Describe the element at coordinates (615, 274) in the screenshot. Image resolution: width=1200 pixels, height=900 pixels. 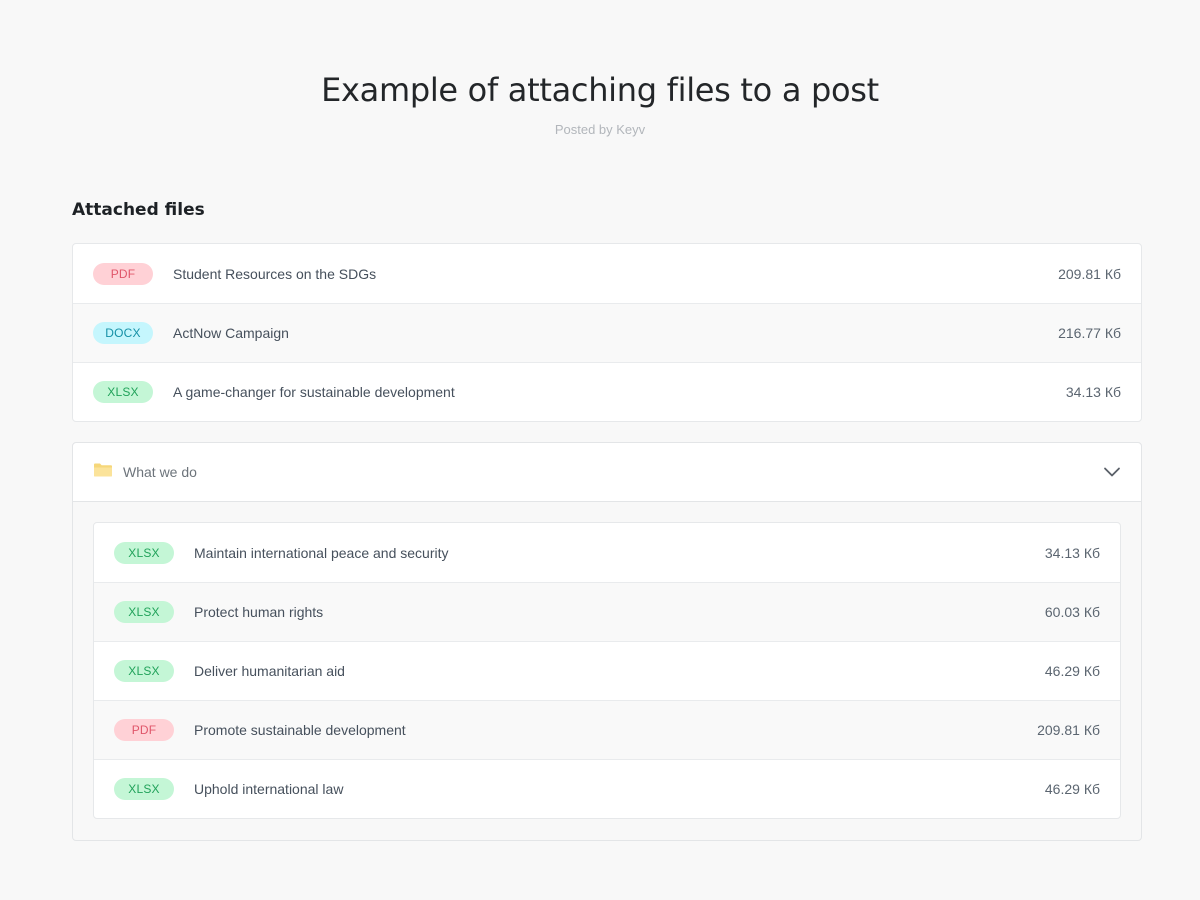
I see `file-name-link: Student Resources on the SDGs` at that location.